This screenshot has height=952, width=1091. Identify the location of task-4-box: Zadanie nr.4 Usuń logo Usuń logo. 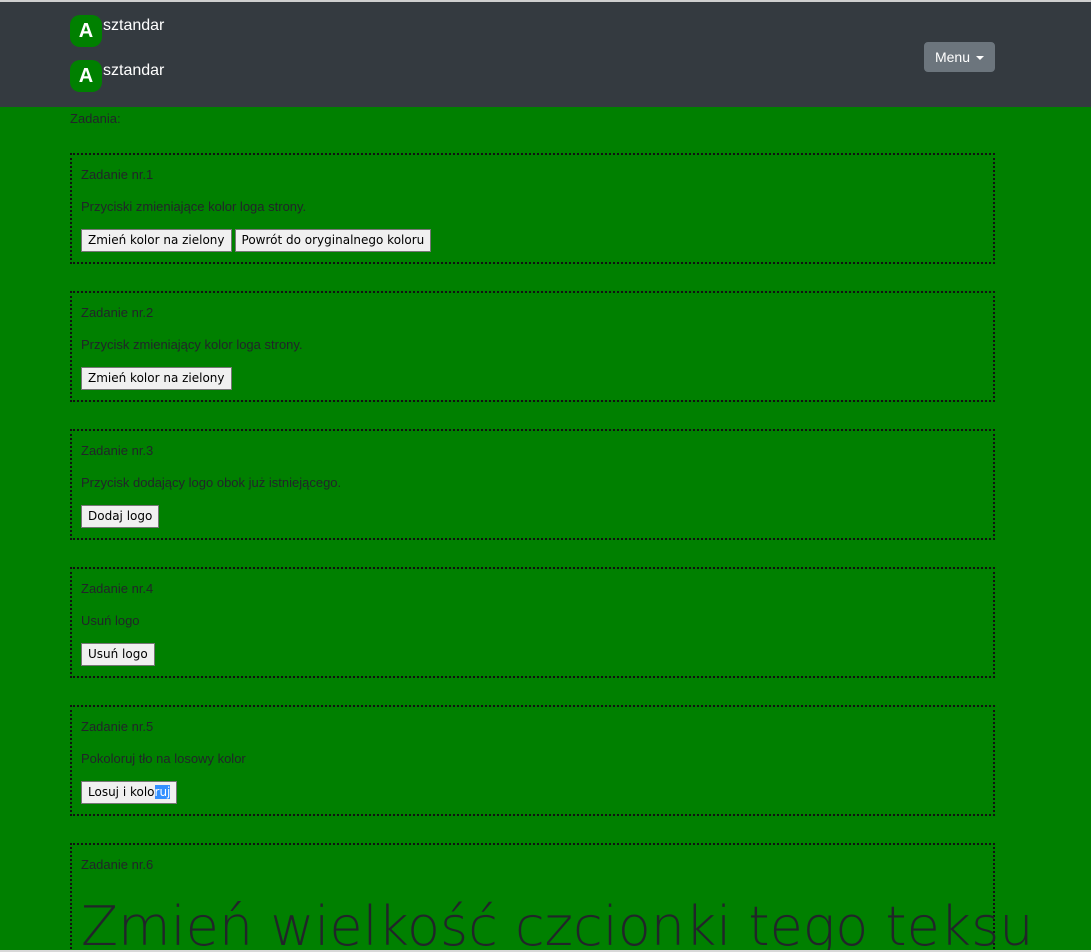
(532, 622).